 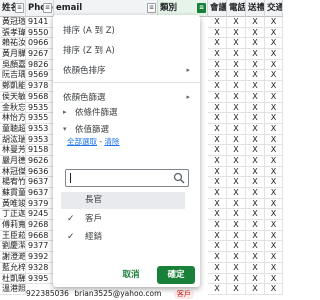 What do you see at coordinates (13, 54) in the screenshot?
I see `cell-name: 黃月驊` at bounding box center [13, 54].